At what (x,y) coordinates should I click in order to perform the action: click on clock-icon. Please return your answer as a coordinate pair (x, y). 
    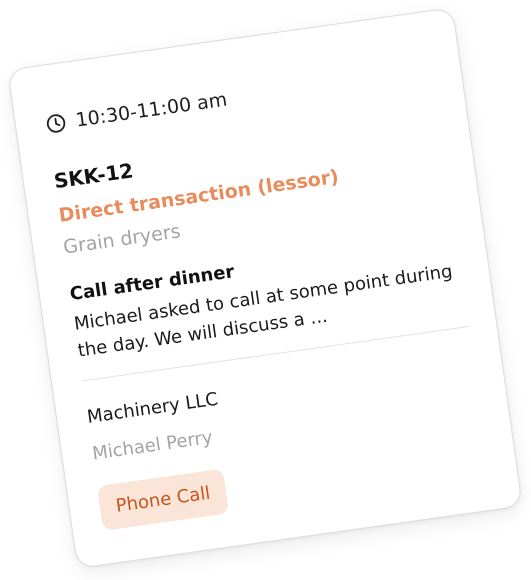
    Looking at the image, I should click on (56, 123).